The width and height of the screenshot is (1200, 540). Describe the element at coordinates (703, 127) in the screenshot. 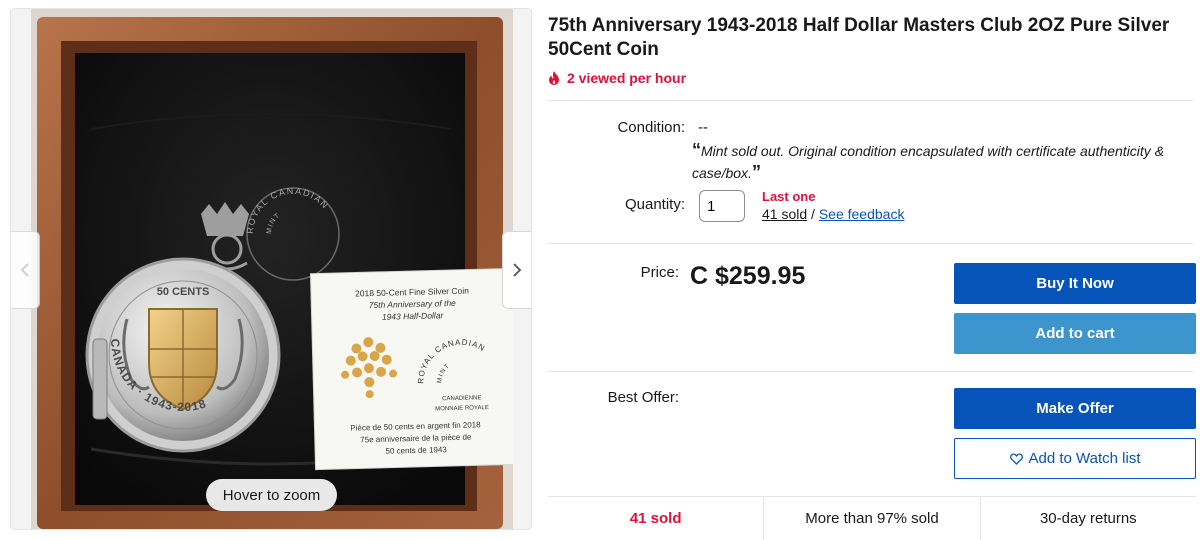

I see `condition-value: --` at that location.